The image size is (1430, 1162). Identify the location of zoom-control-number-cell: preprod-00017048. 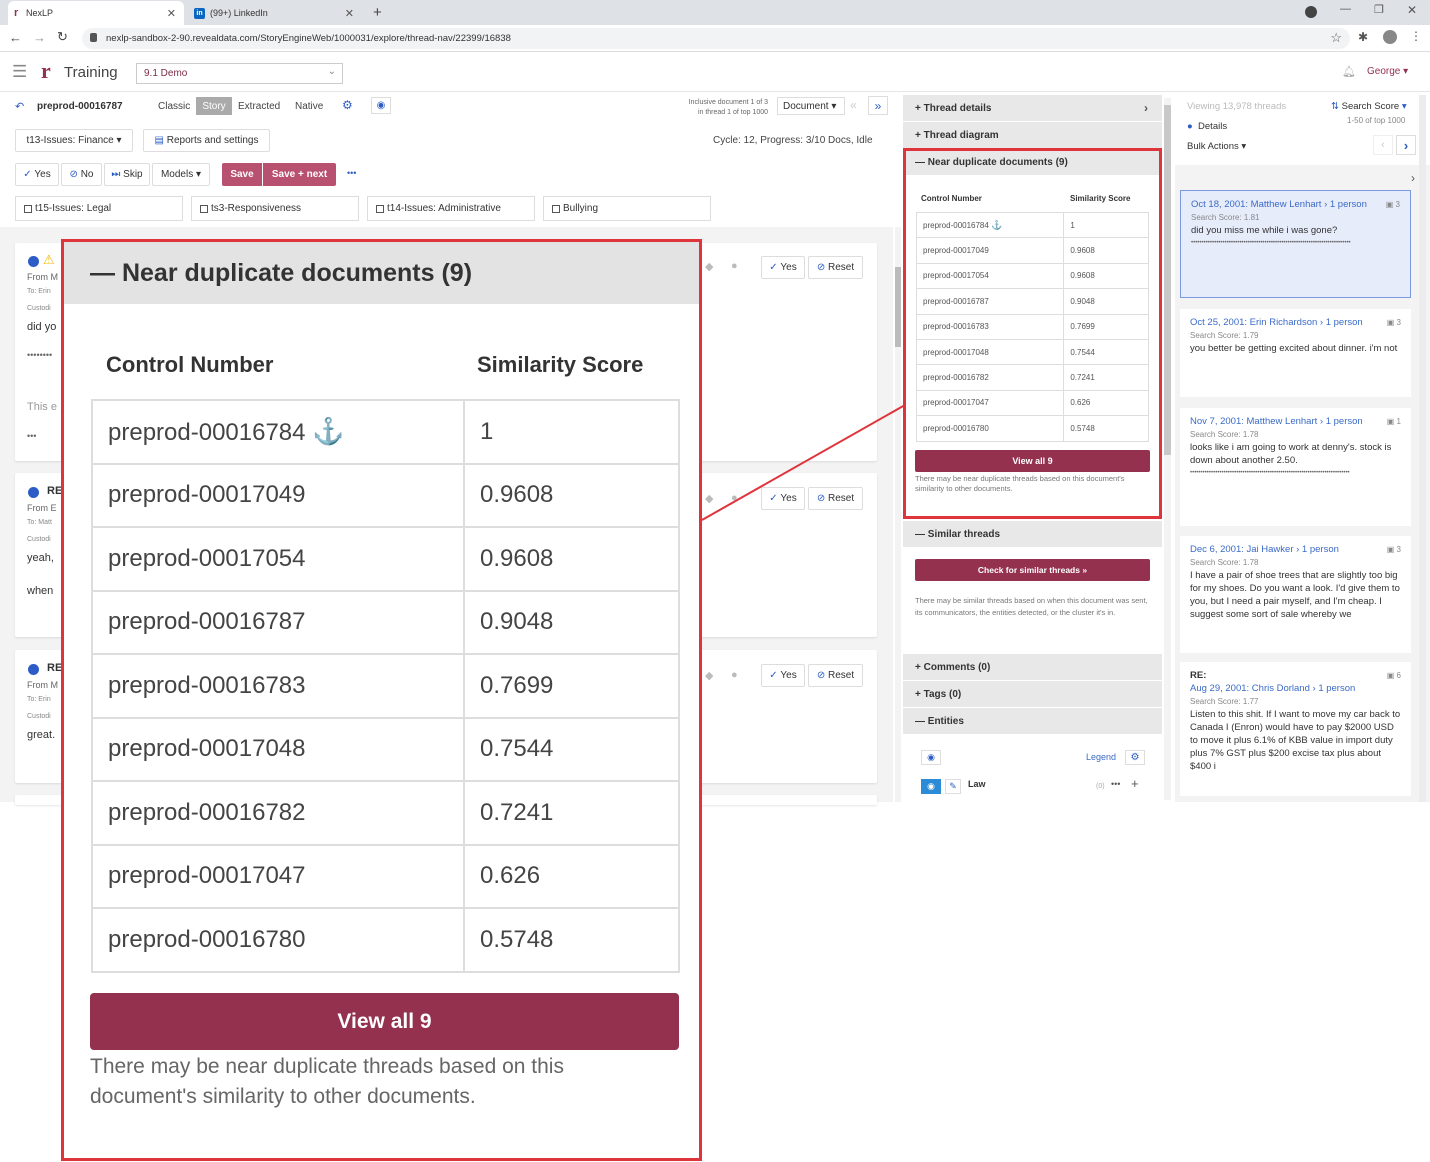
(278, 749).